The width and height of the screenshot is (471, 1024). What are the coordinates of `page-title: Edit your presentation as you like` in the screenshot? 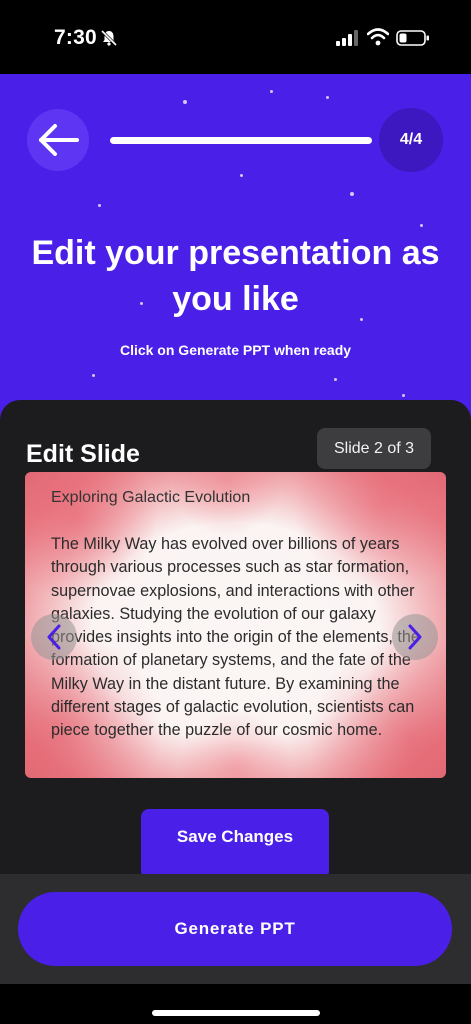 It's located at (235, 276).